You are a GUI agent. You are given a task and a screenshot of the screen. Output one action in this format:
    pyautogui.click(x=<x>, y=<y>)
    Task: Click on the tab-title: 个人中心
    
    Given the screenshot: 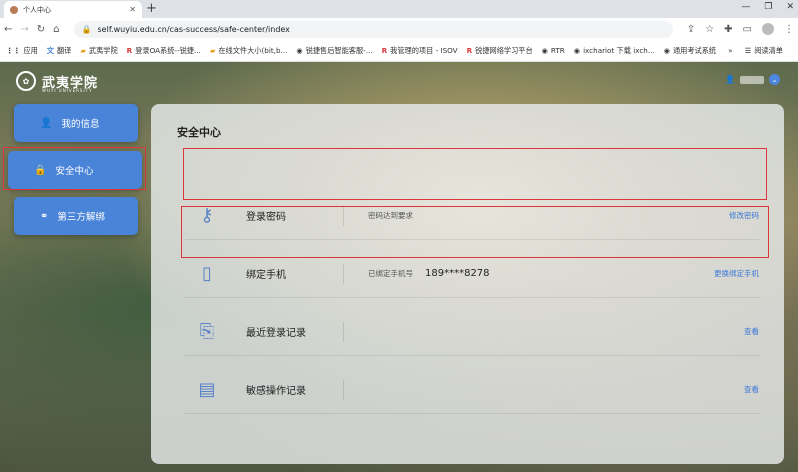 What is the action you would take?
    pyautogui.click(x=37, y=9)
    